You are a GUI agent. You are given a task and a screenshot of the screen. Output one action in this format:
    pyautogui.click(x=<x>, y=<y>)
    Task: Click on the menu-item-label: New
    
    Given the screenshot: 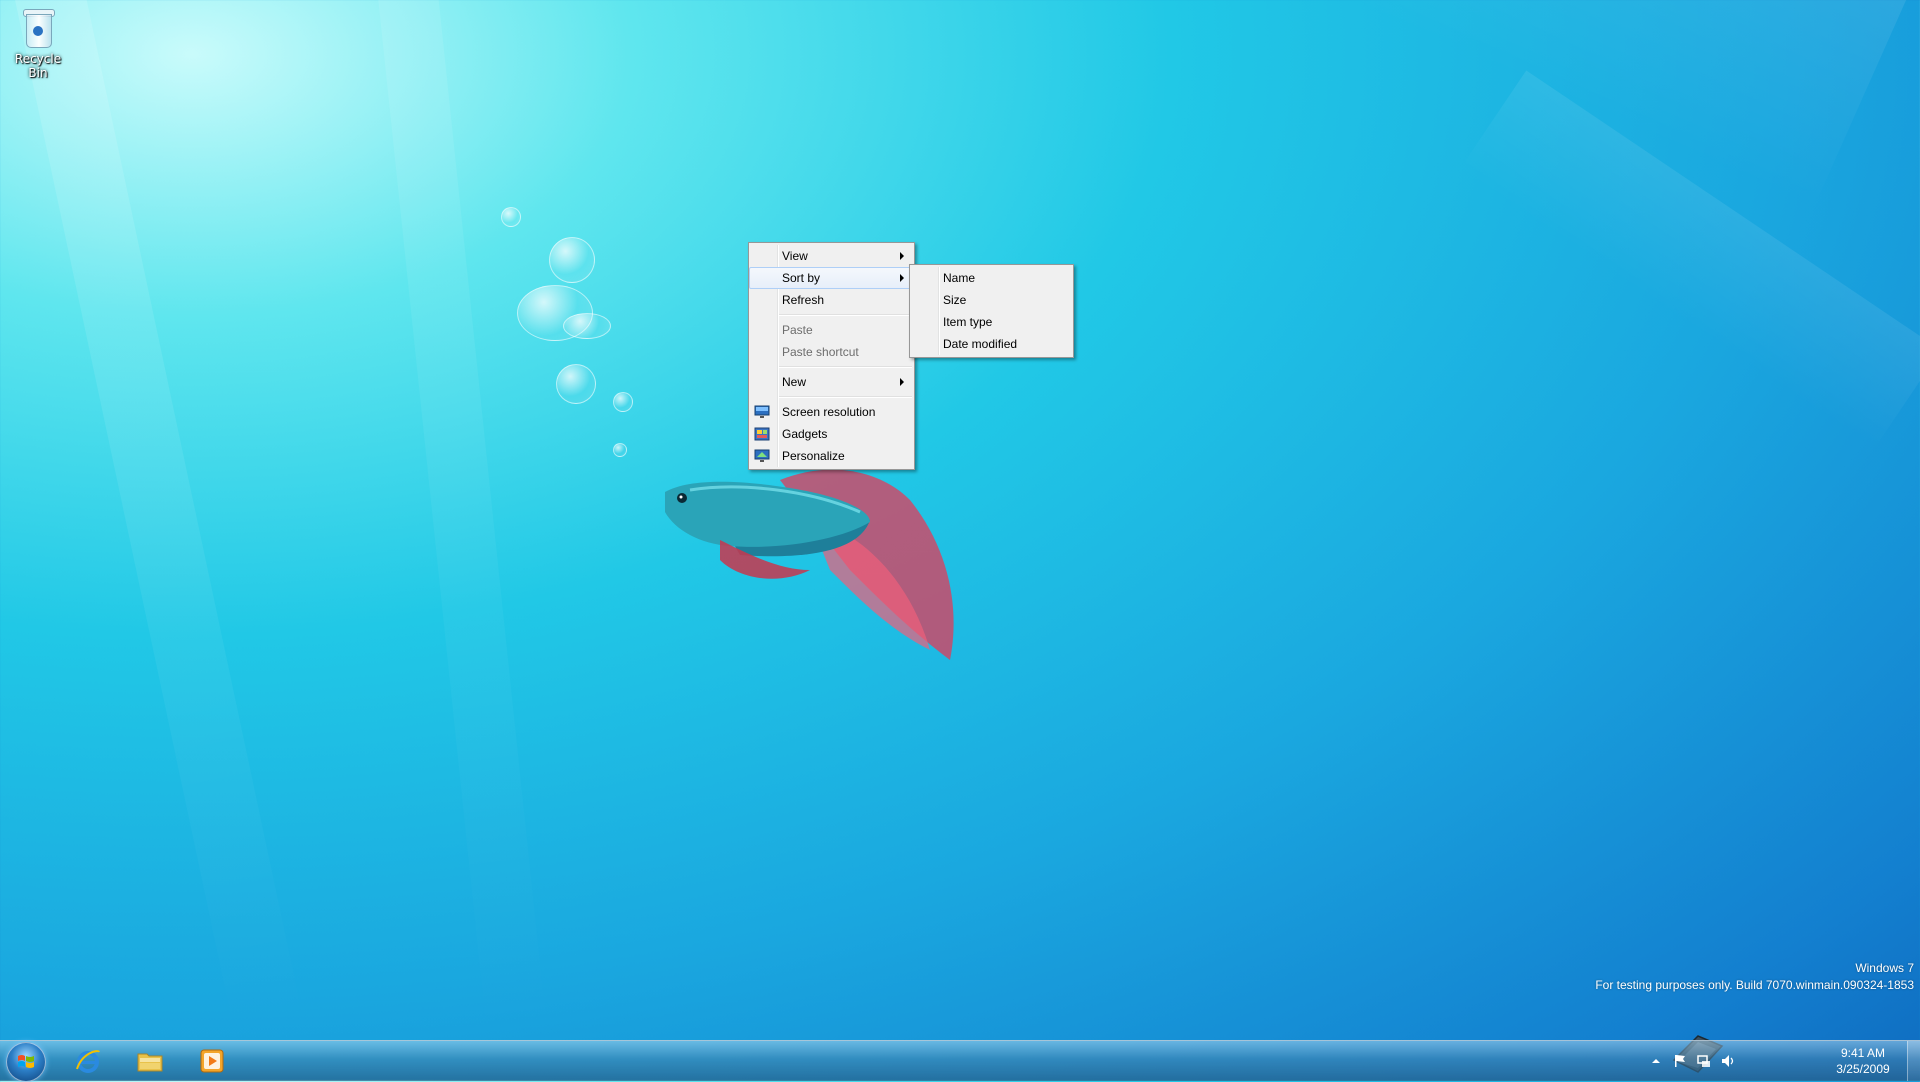 What is the action you would take?
    pyautogui.click(x=794, y=382)
    